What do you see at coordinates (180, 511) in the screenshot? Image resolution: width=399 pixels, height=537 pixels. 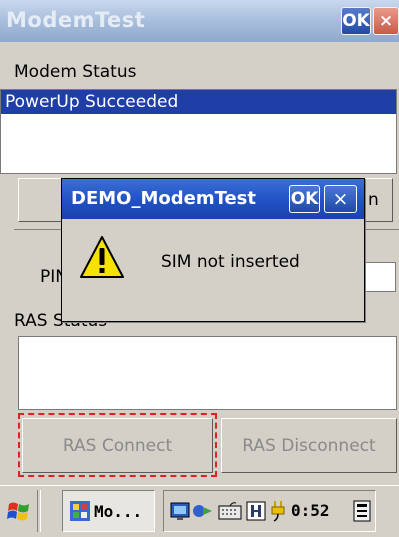 I see `network-icon` at bounding box center [180, 511].